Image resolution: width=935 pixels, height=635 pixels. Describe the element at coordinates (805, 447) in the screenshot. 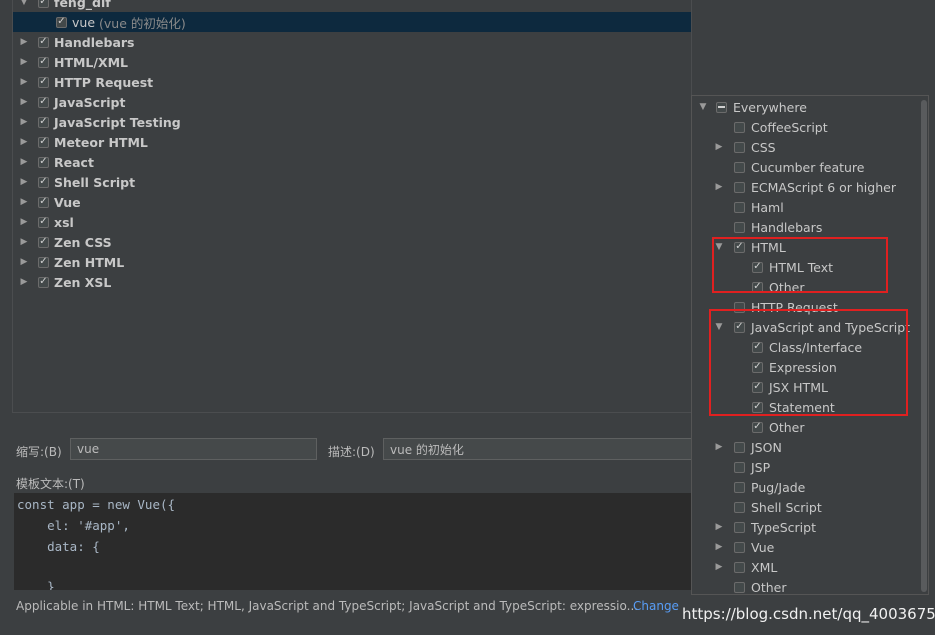

I see `context-item: ▶ JSON` at that location.